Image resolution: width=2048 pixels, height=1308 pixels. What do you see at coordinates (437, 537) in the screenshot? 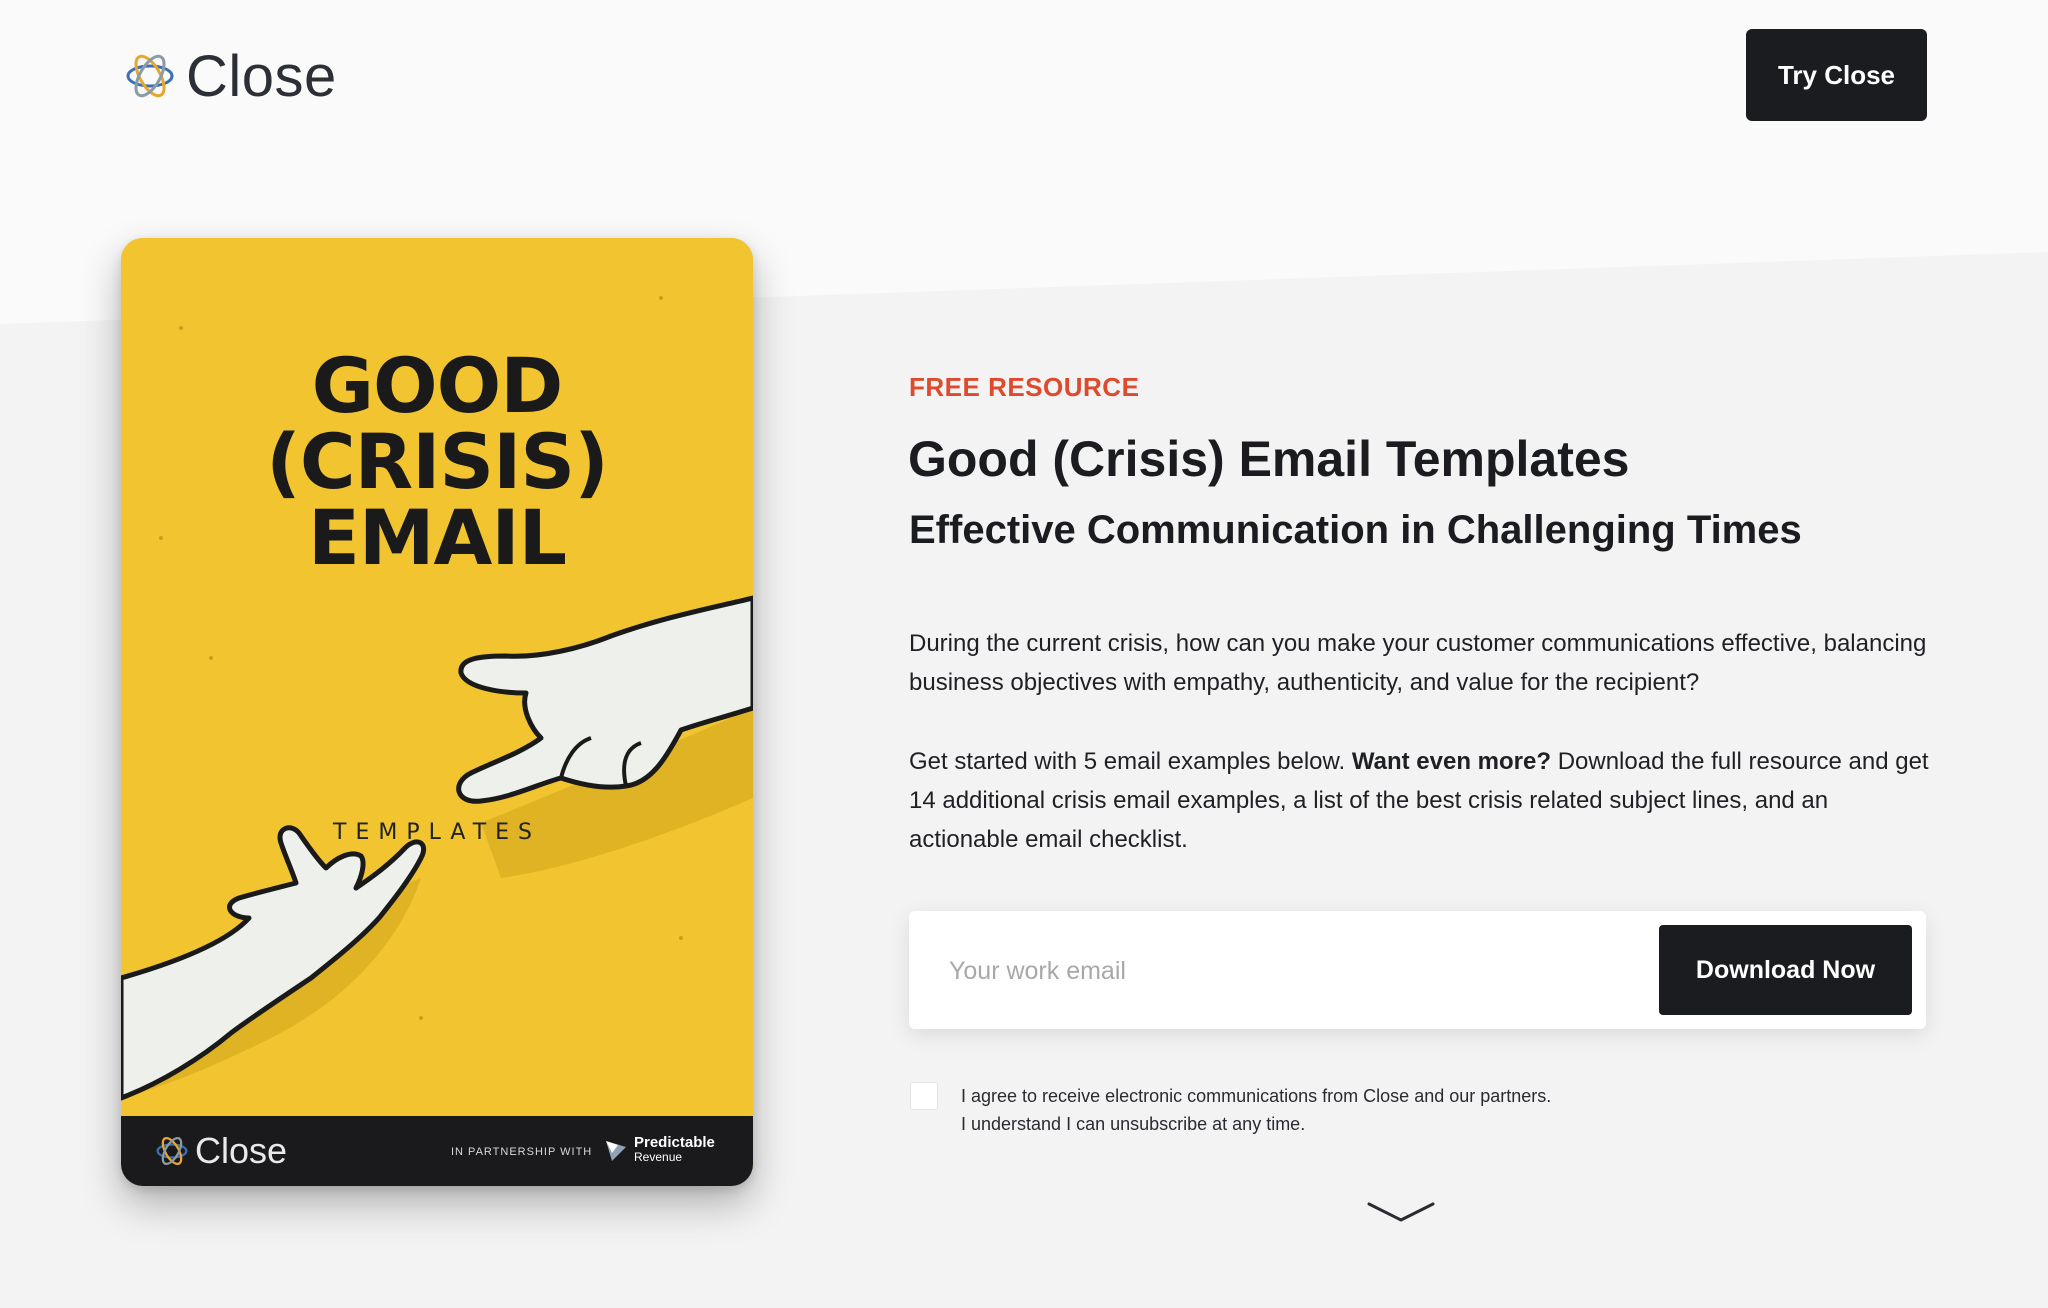
I see `cover-title-line: EMAIL` at bounding box center [437, 537].